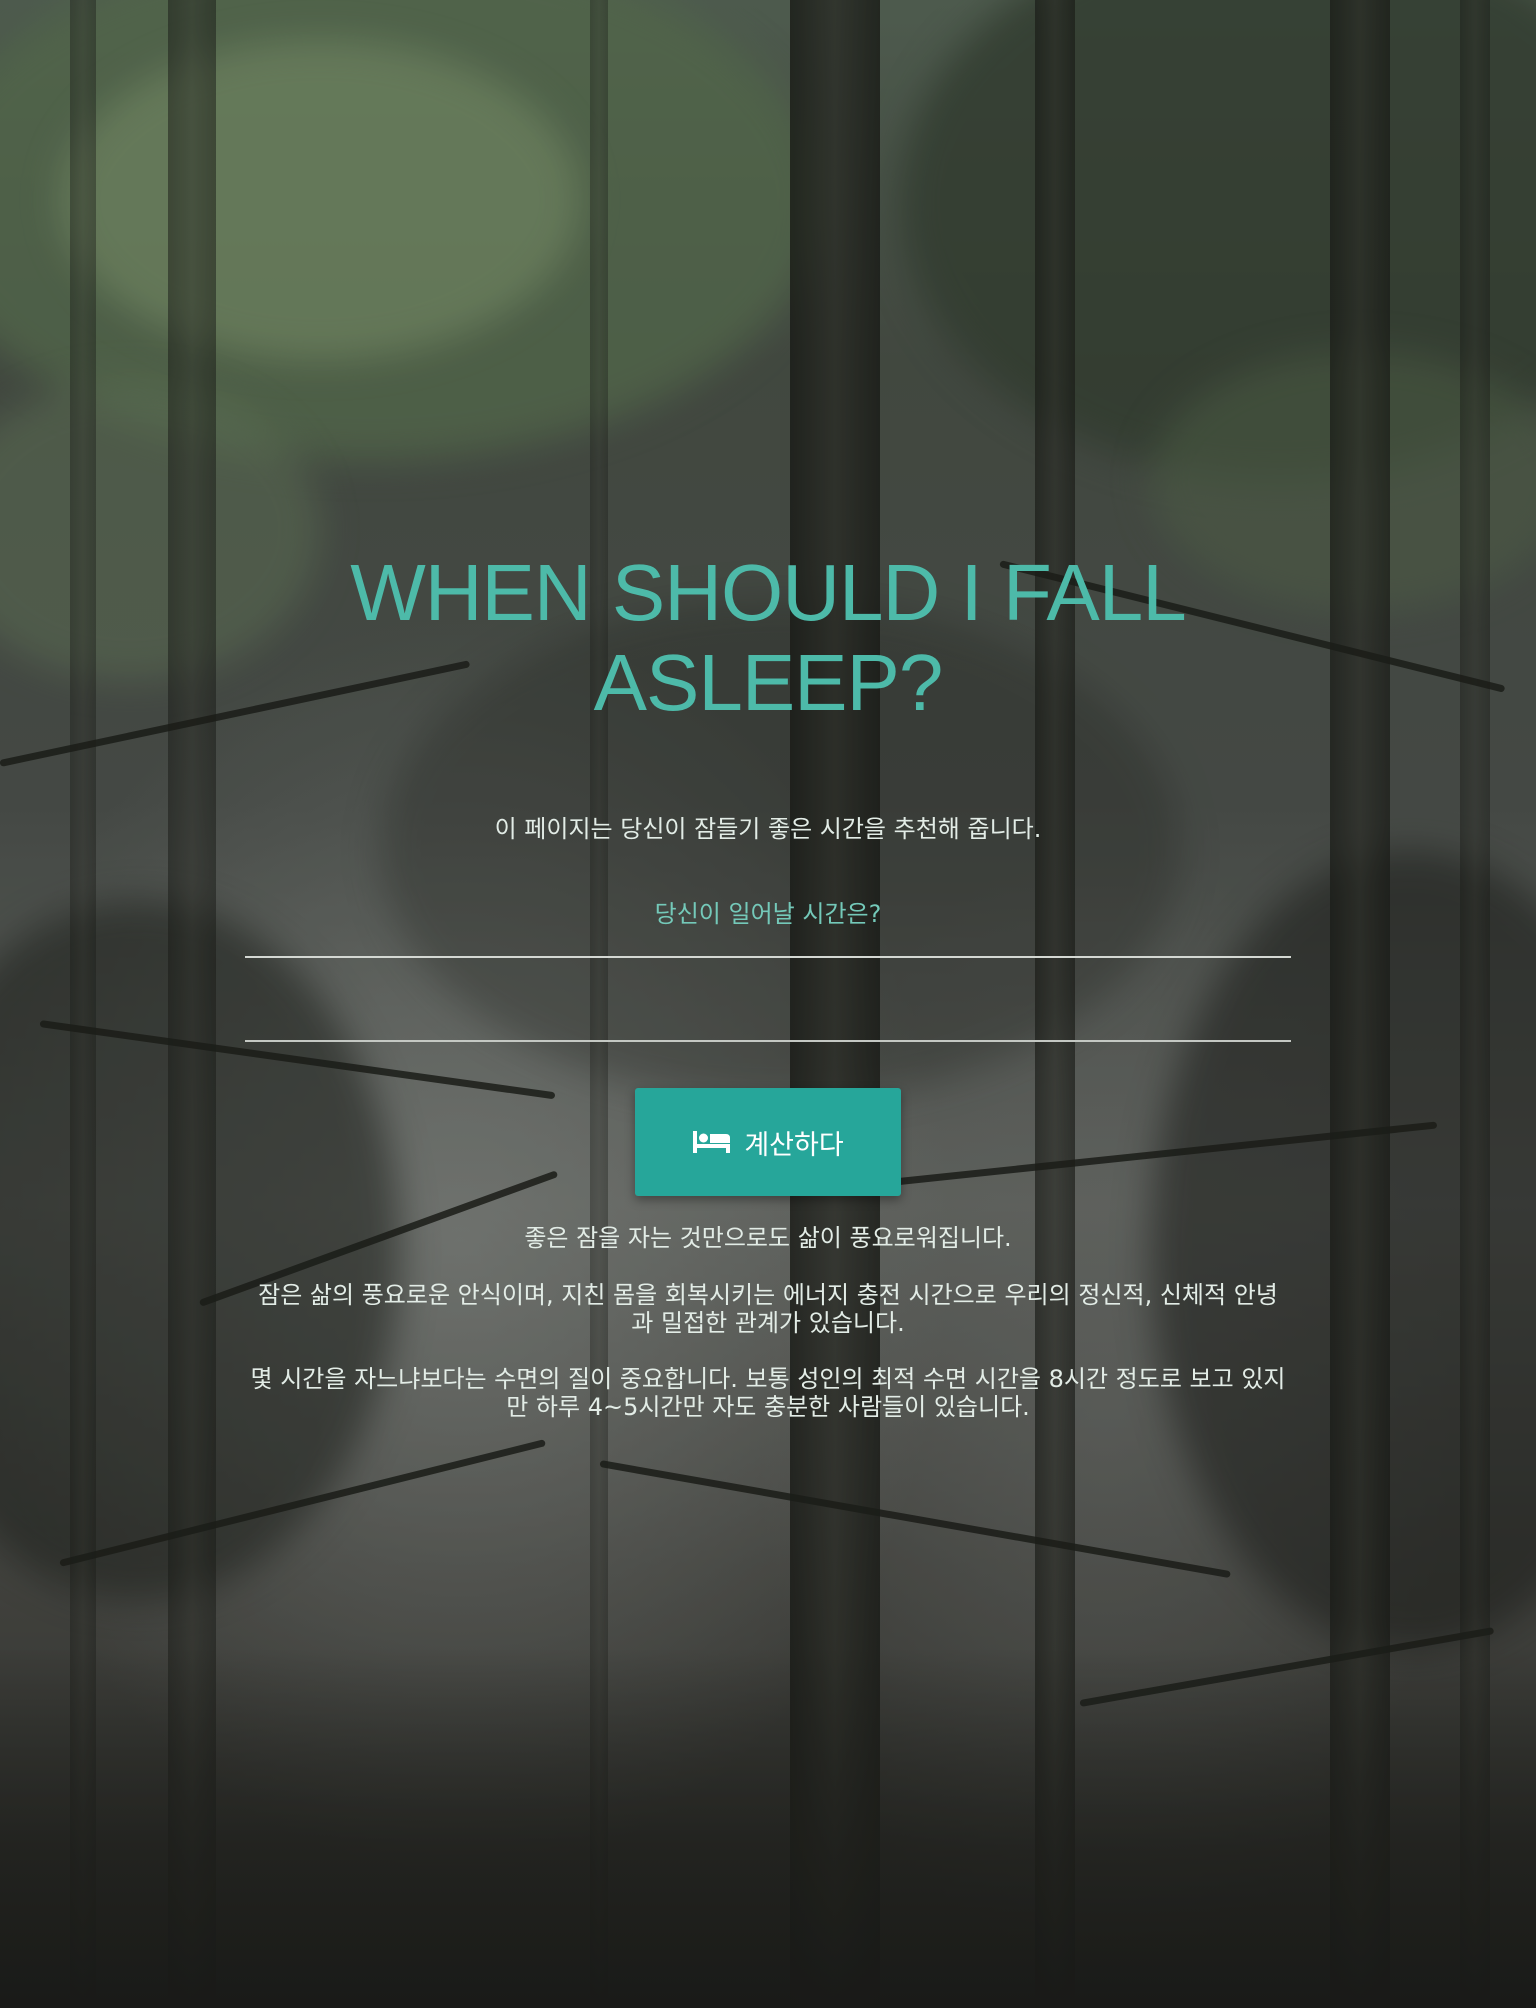 The height and width of the screenshot is (2008, 1536). I want to click on intro-text: 이 페이지는 당신이 잠들기 좋은 시간을 추천해 줍니다., so click(768, 829).